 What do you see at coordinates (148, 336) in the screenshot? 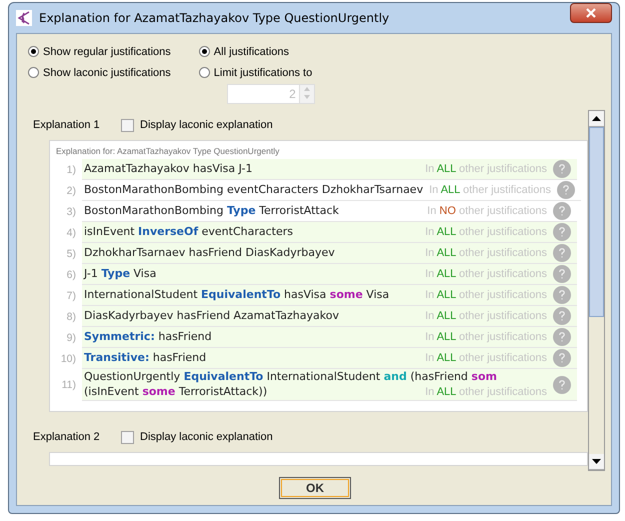
I see `axiom-text: Symmetric: hasFriend` at bounding box center [148, 336].